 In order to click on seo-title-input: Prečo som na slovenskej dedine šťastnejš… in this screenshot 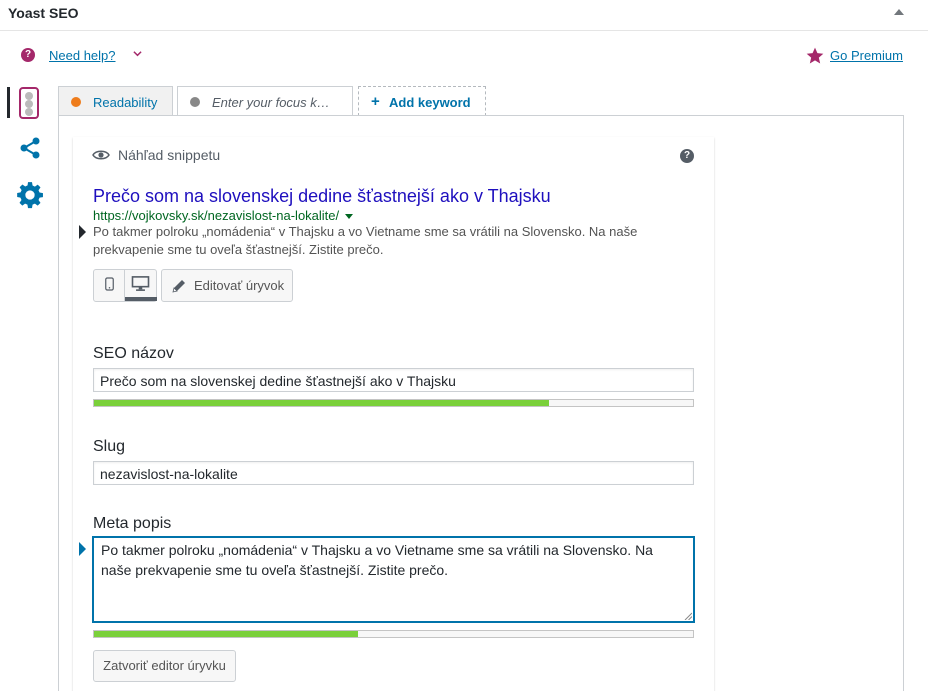, I will do `click(393, 380)`.